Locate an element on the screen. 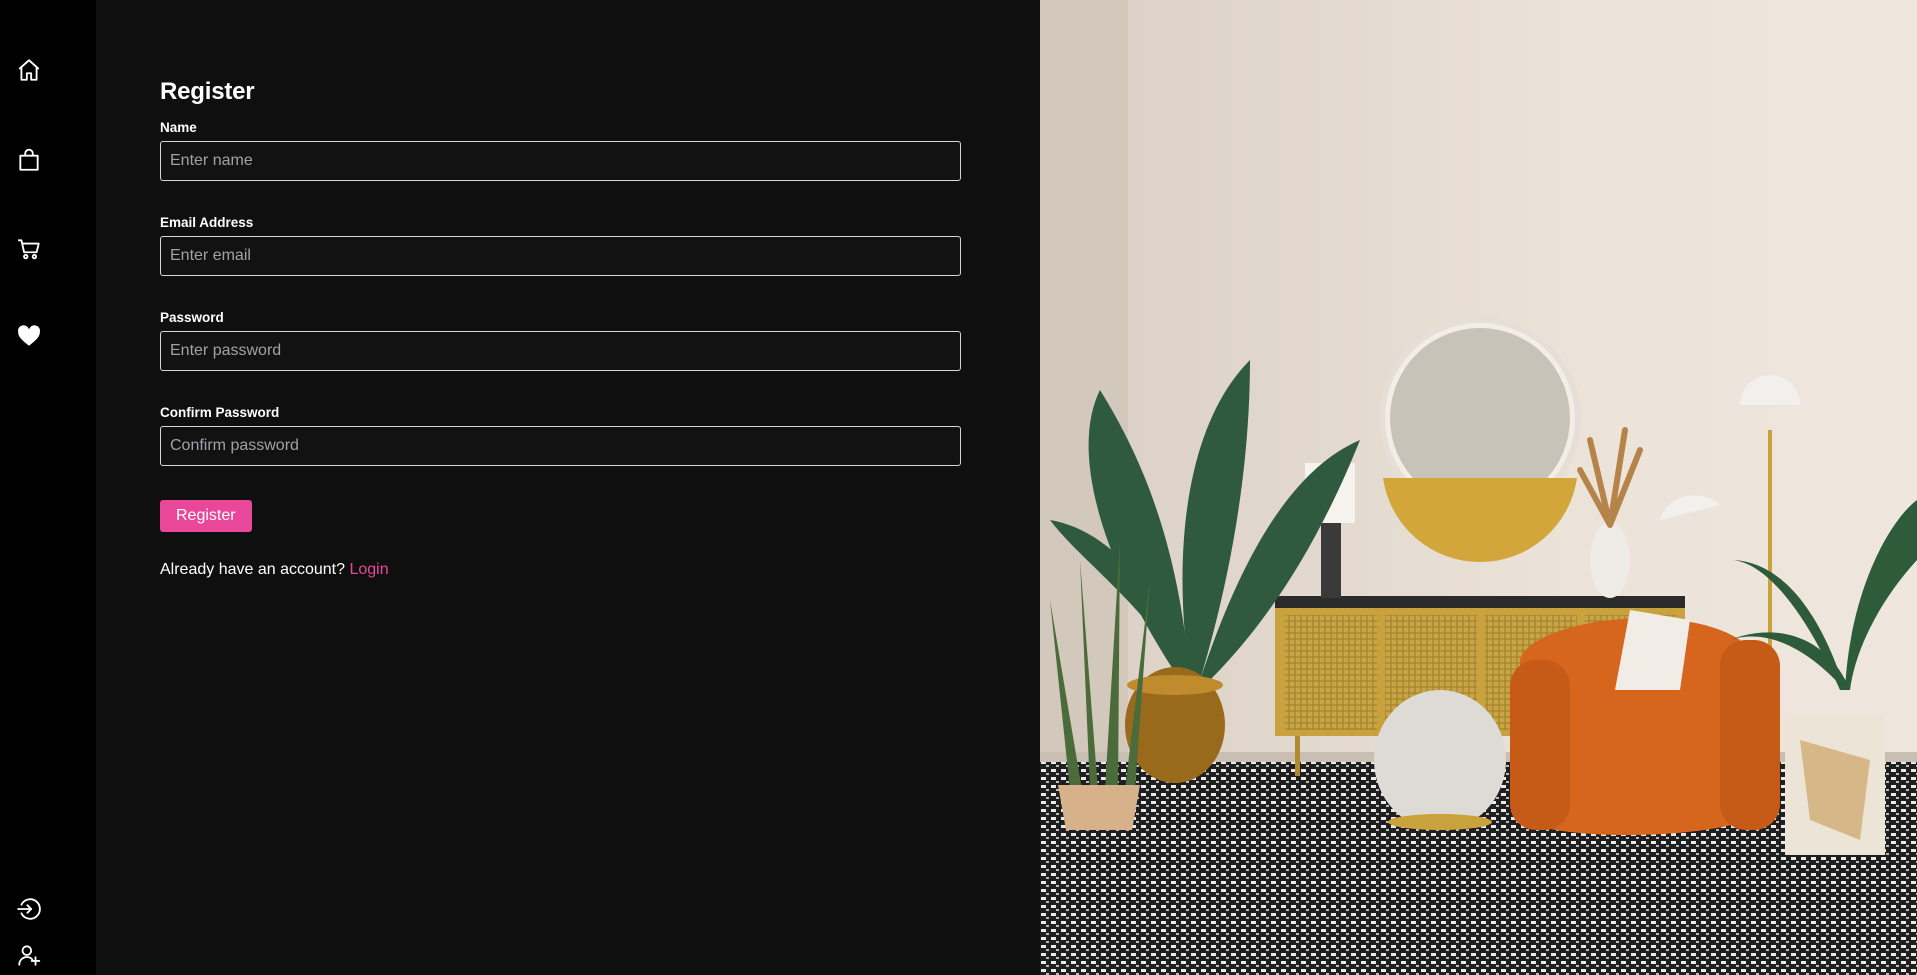 Image resolution: width=1917 pixels, height=975 pixels. email-field-group: Email Address is located at coordinates (560, 262).